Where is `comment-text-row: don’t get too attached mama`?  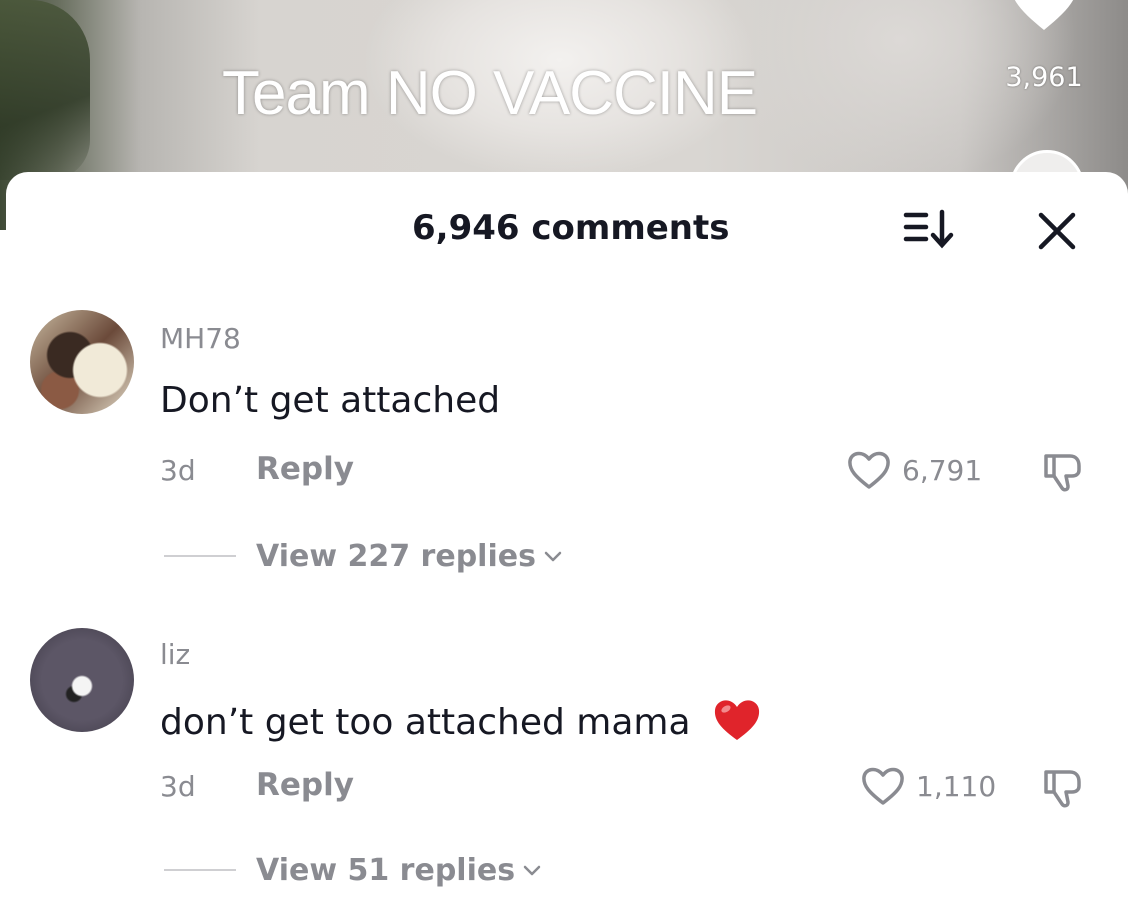 comment-text-row: don’t get too attached mama is located at coordinates (461, 719).